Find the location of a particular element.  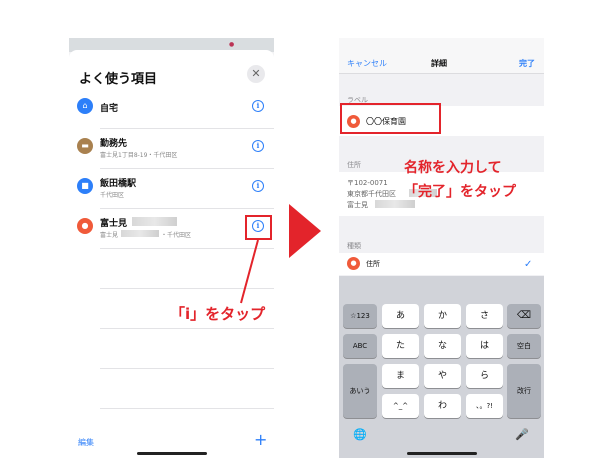

key-ma: ま is located at coordinates (400, 376).